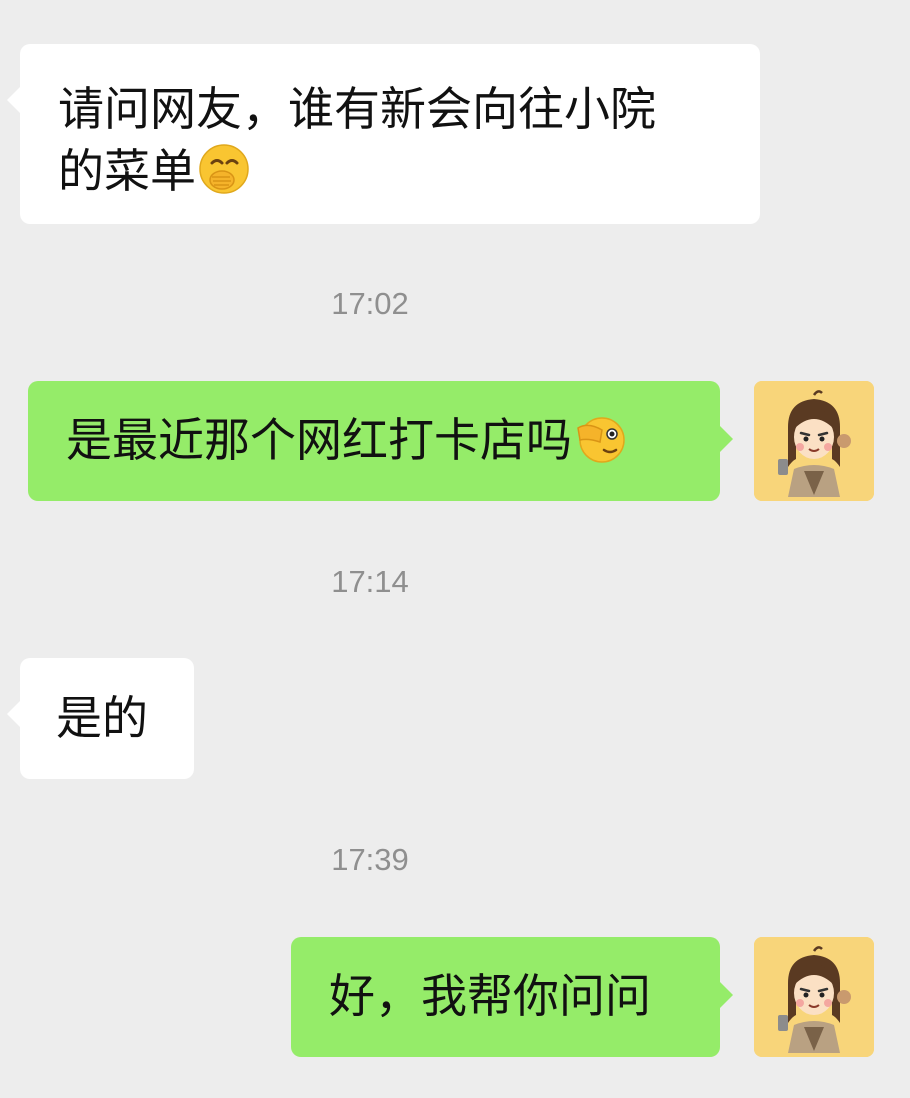 The height and width of the screenshot is (1098, 910). What do you see at coordinates (370, 303) in the screenshot?
I see `timestamp: 17:02` at bounding box center [370, 303].